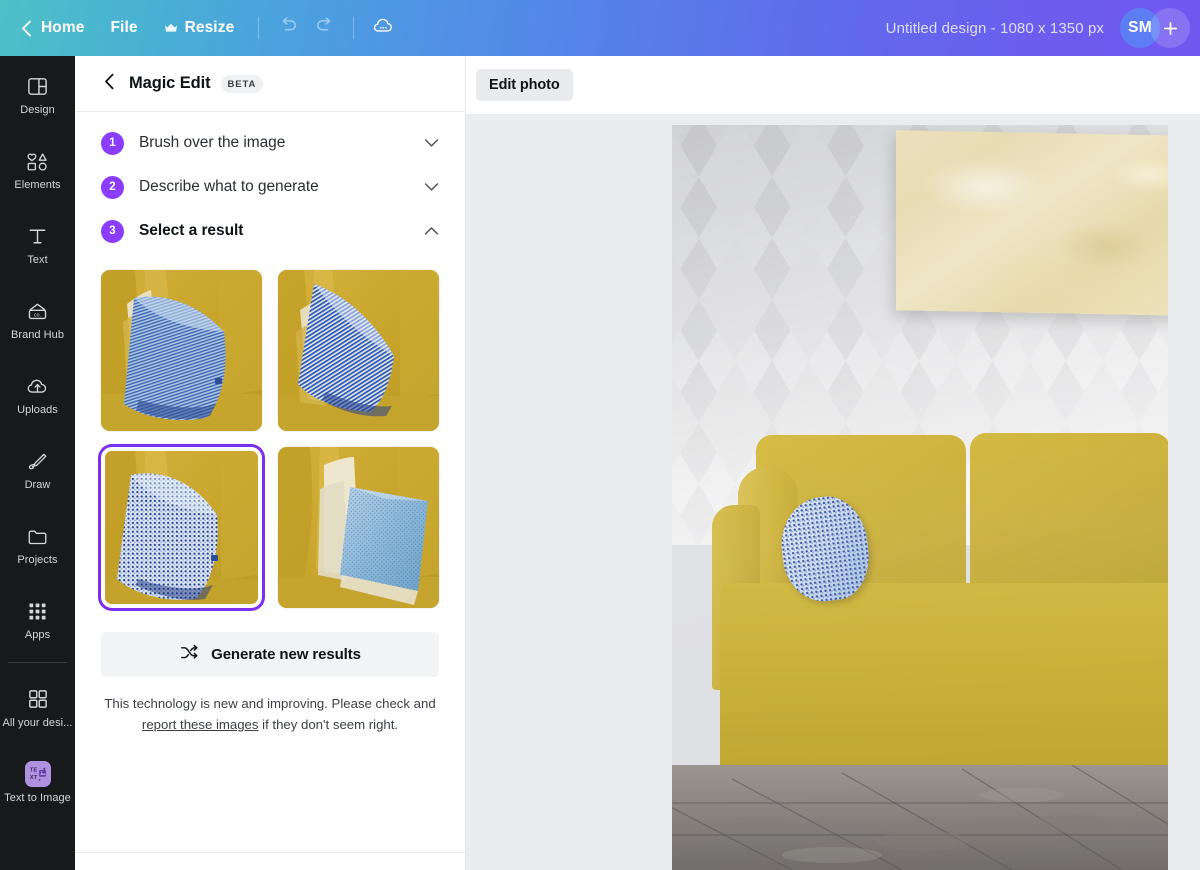 The height and width of the screenshot is (870, 1200). I want to click on step-label: Describe what to generate, so click(229, 186).